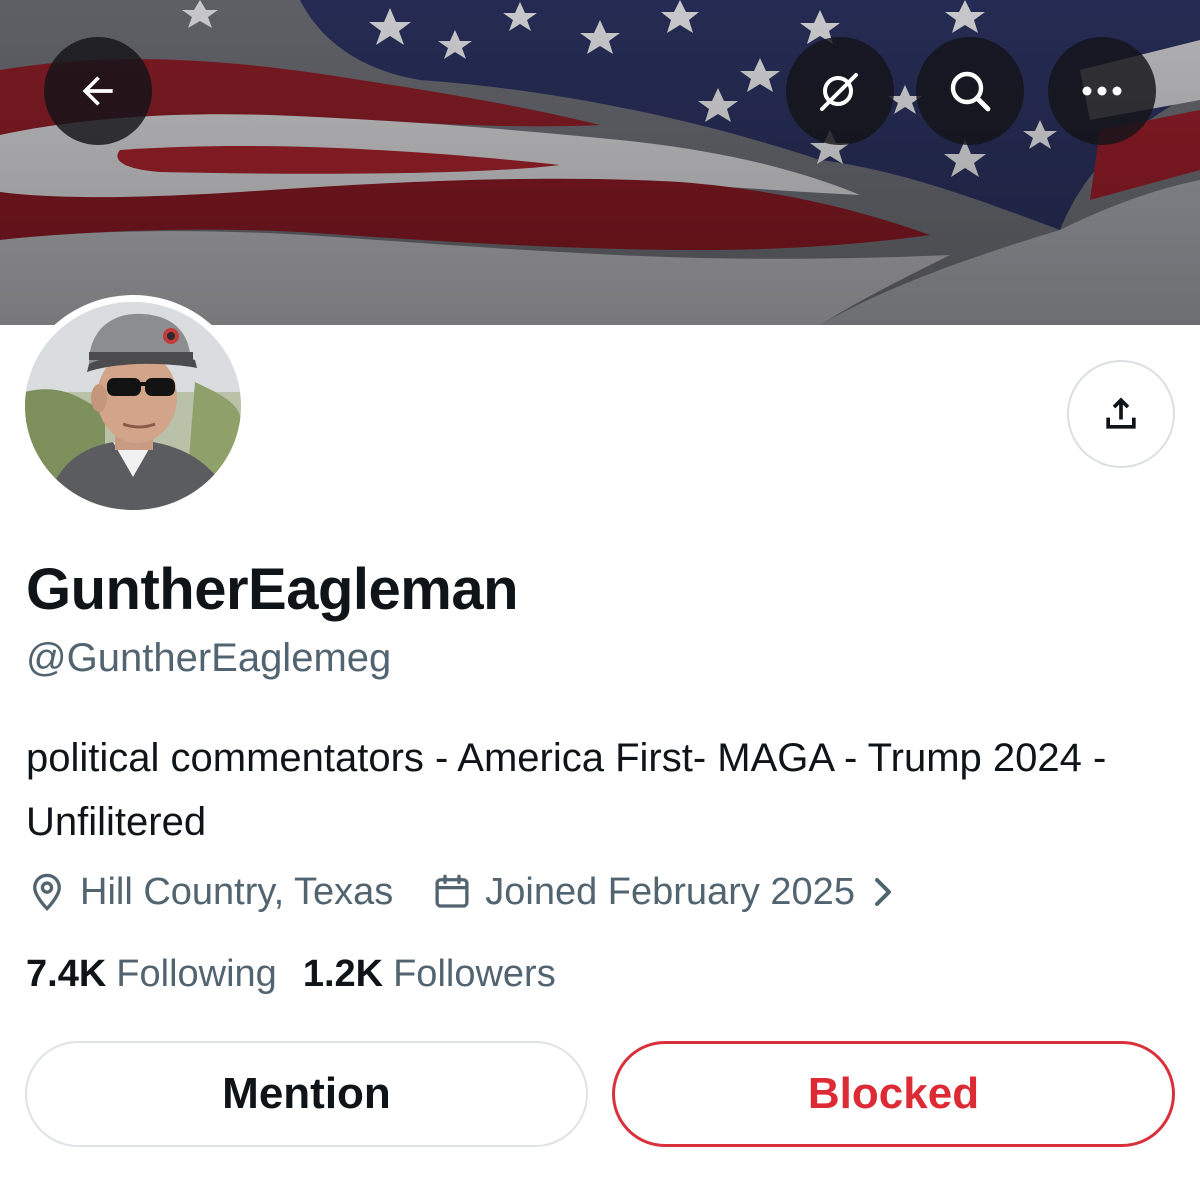 This screenshot has width=1200, height=1184. What do you see at coordinates (893, 1094) in the screenshot?
I see `blocked-button: Blocked` at bounding box center [893, 1094].